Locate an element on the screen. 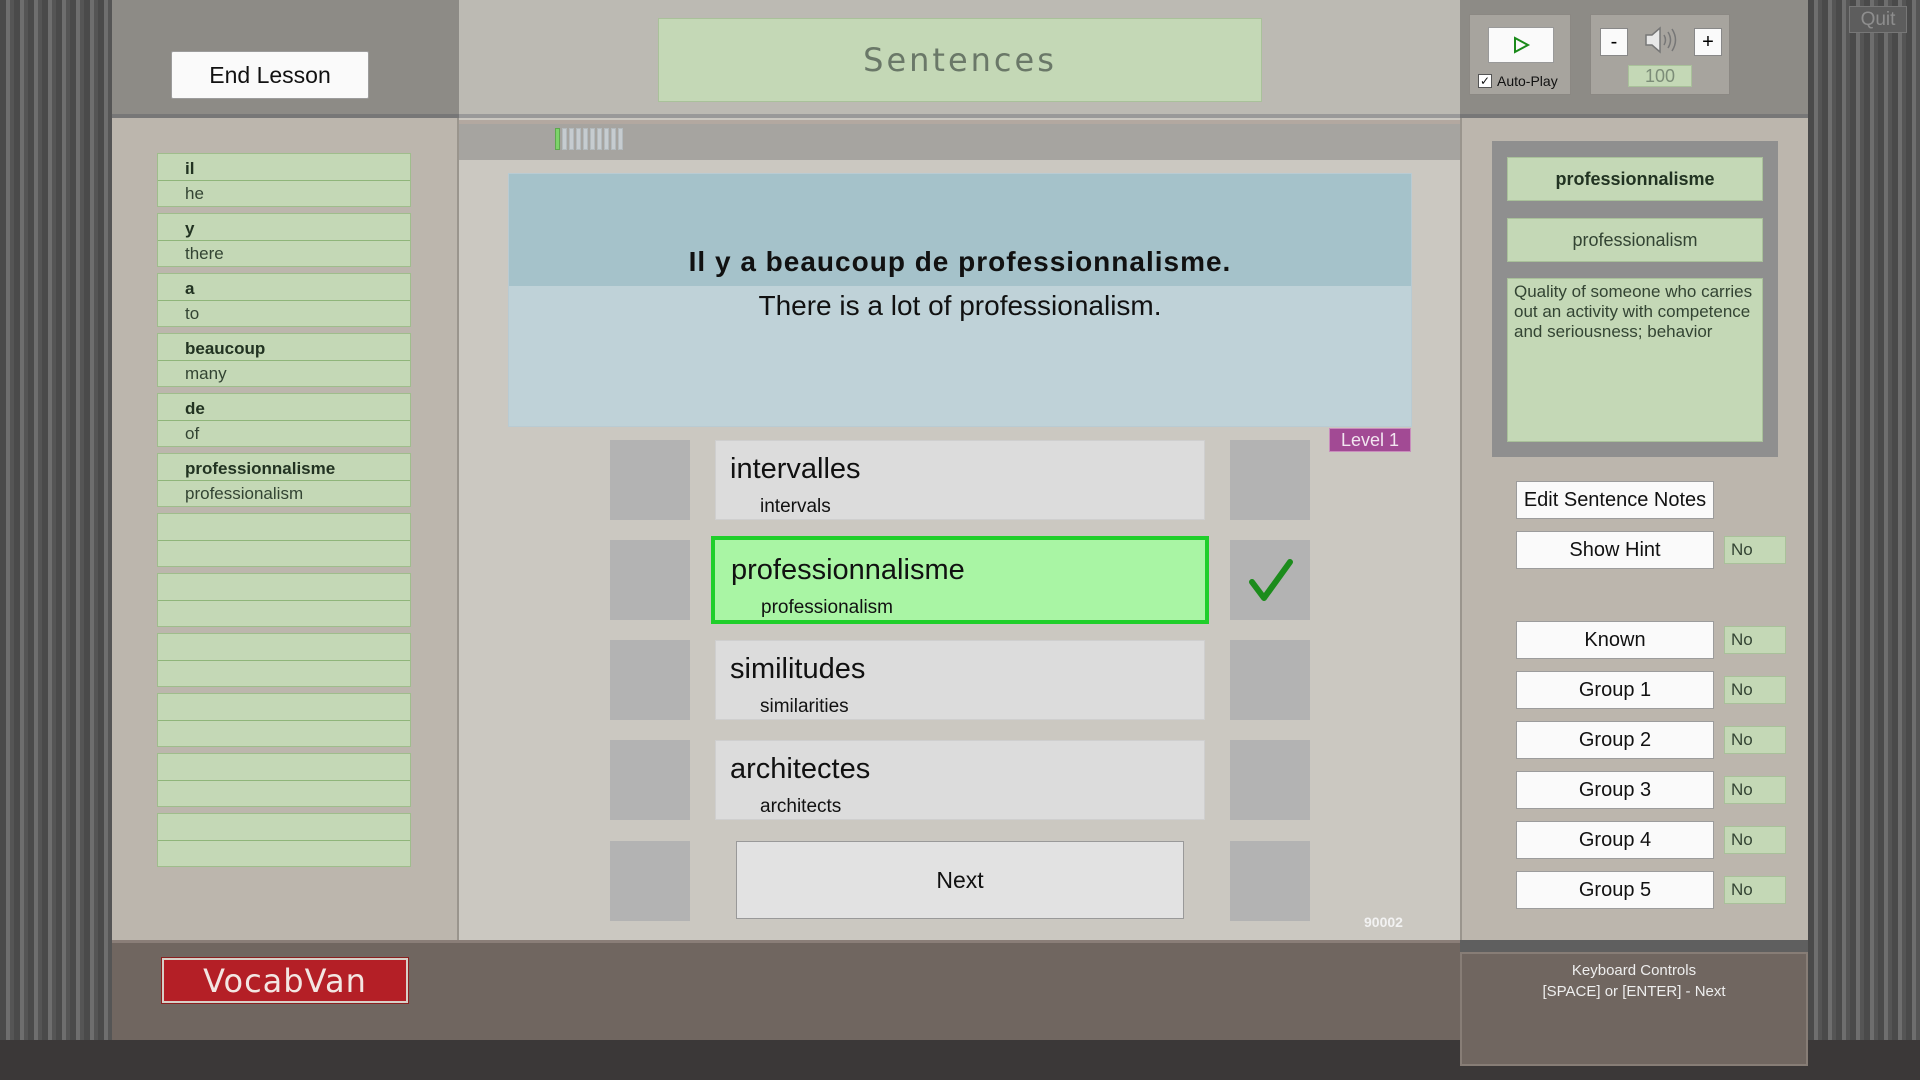  group-1-button: Group 1 is located at coordinates (1615, 690).